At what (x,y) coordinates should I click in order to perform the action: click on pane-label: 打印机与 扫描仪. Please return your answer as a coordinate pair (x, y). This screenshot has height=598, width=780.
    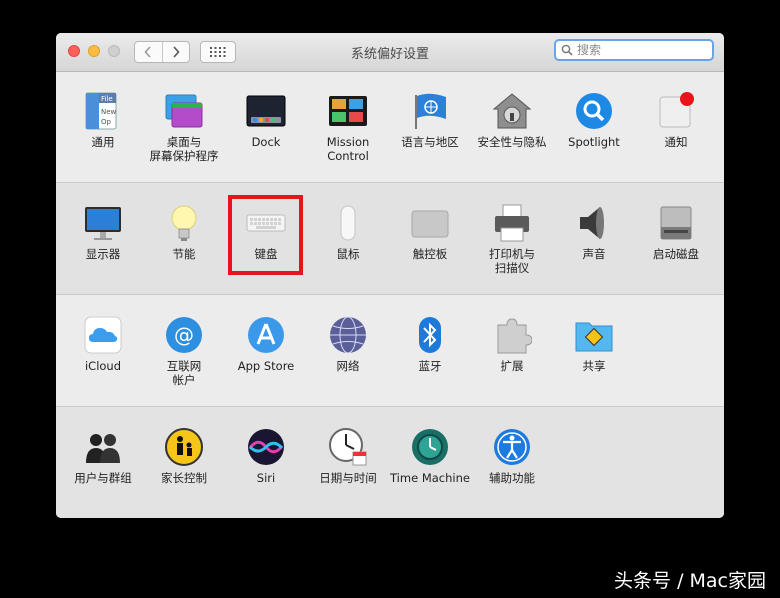
    Looking at the image, I should click on (512, 261).